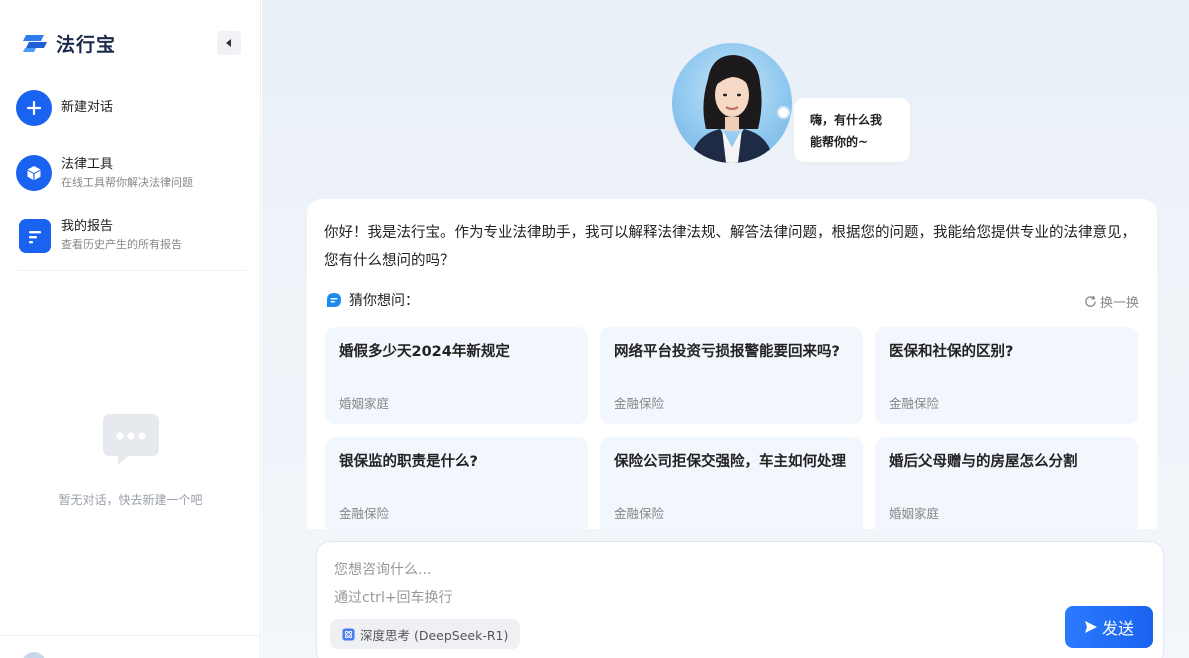 The image size is (1189, 658). I want to click on user-avatar, so click(34, 655).